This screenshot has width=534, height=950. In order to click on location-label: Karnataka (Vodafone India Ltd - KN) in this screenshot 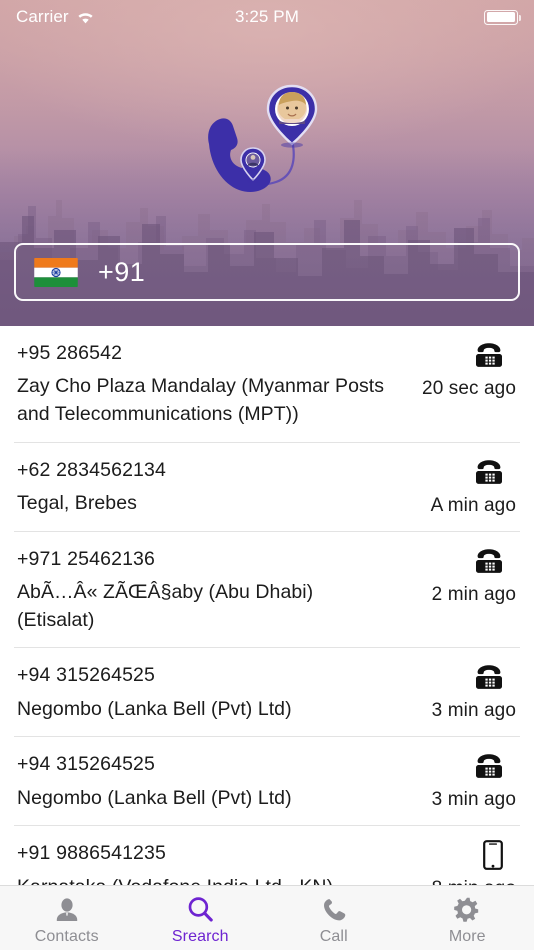, I will do `click(202, 879)`.